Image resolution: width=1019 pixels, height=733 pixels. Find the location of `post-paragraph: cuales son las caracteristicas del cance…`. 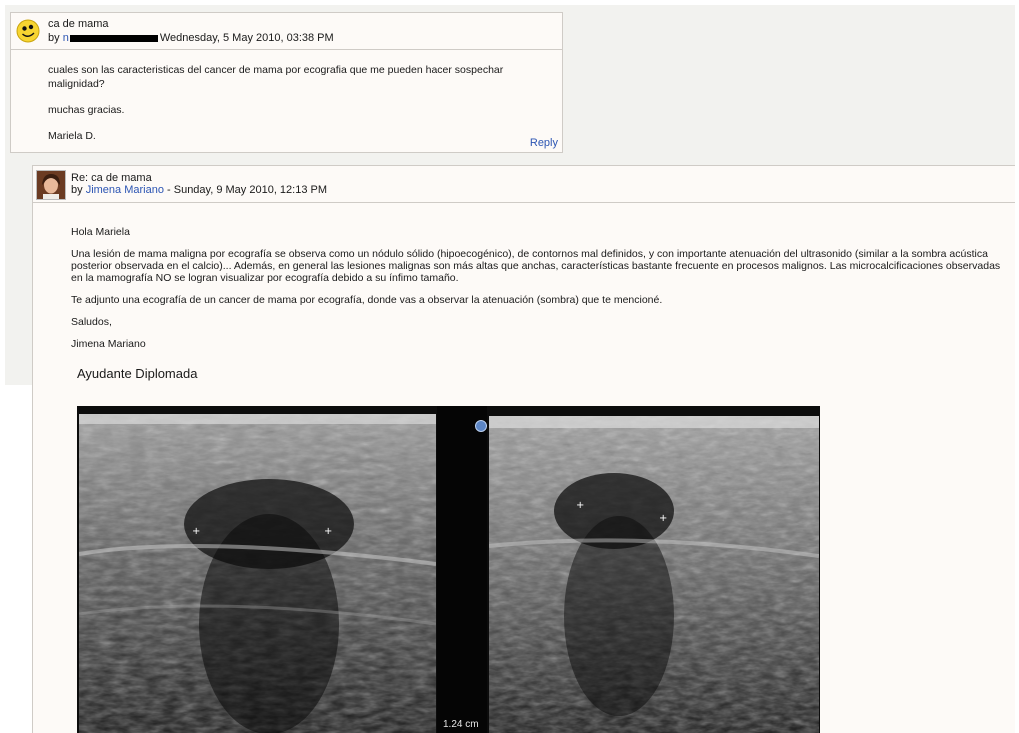

post-paragraph: cuales son las caracteristicas del cance… is located at coordinates (276, 77).